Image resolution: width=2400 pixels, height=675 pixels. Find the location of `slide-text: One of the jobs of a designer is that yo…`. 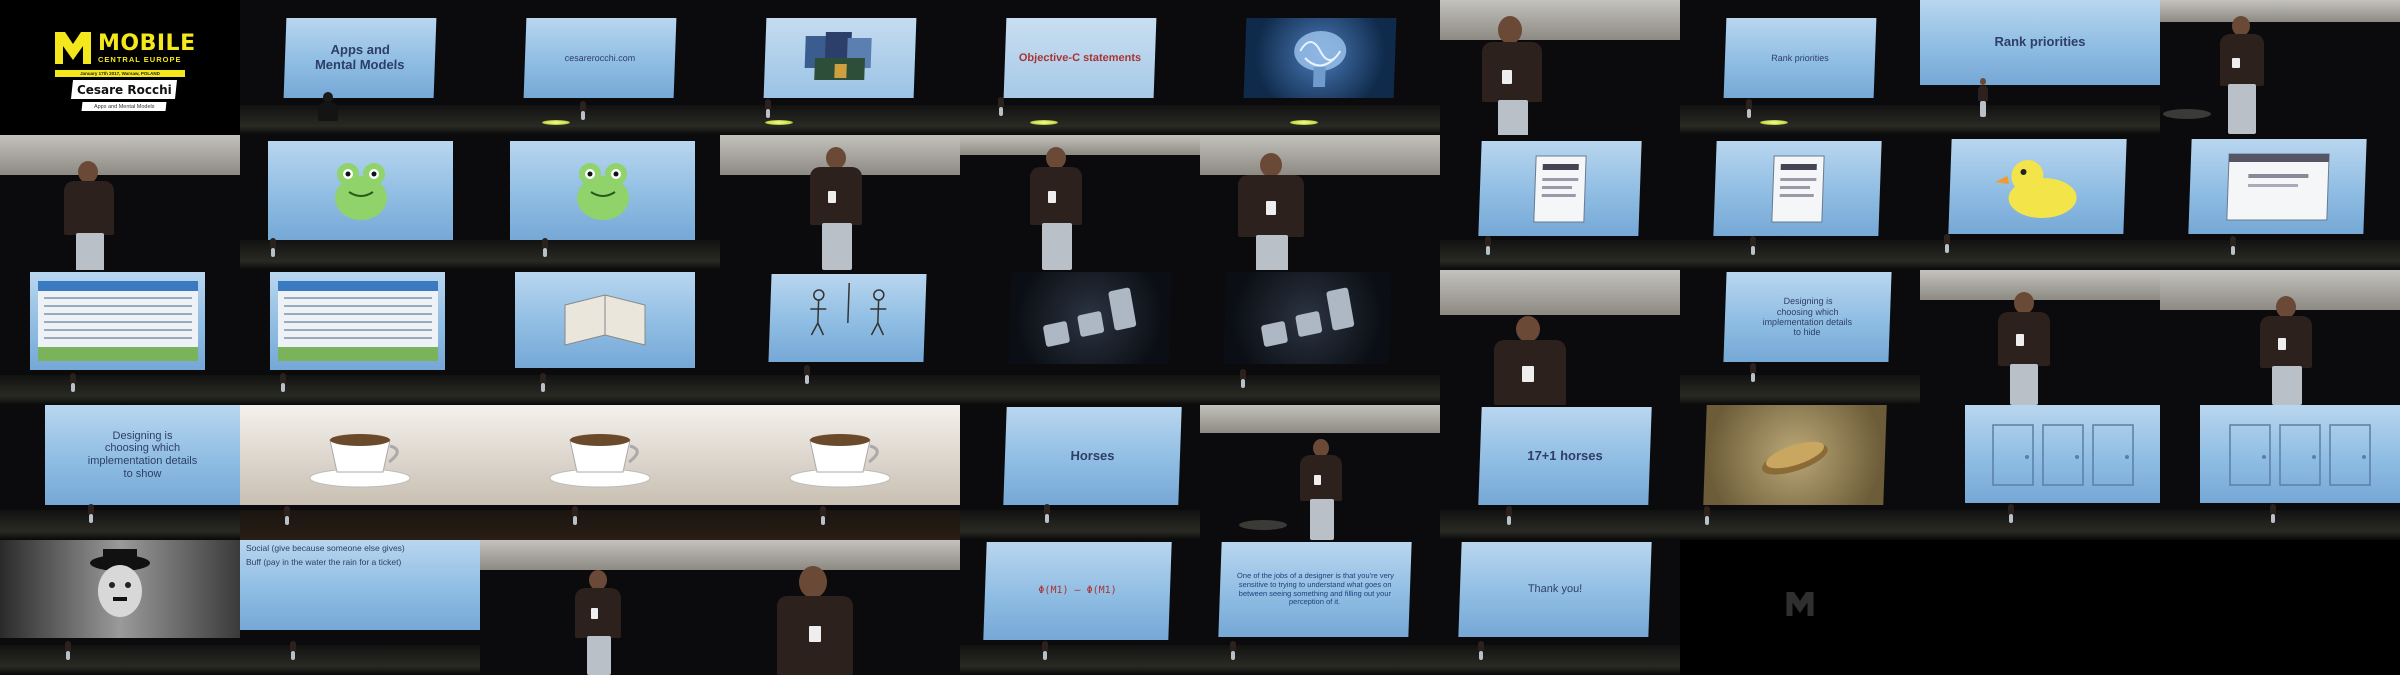

slide-text: One of the jobs of a designer is that yo… is located at coordinates (1315, 589).